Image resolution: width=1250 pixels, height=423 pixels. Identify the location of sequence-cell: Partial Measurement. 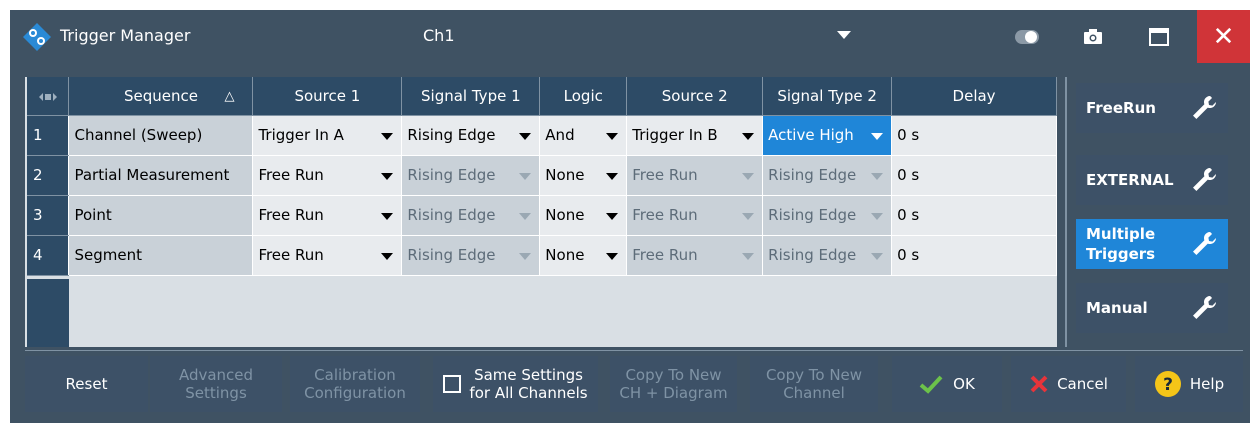
(161, 175).